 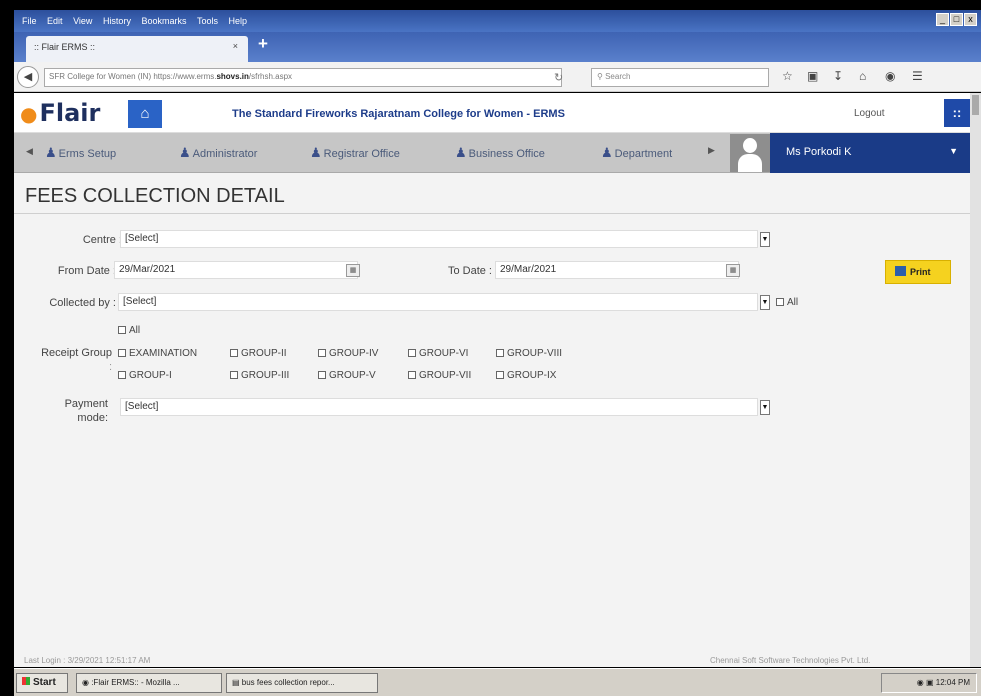 What do you see at coordinates (838, 76) in the screenshot?
I see `download-icon: ↧` at bounding box center [838, 76].